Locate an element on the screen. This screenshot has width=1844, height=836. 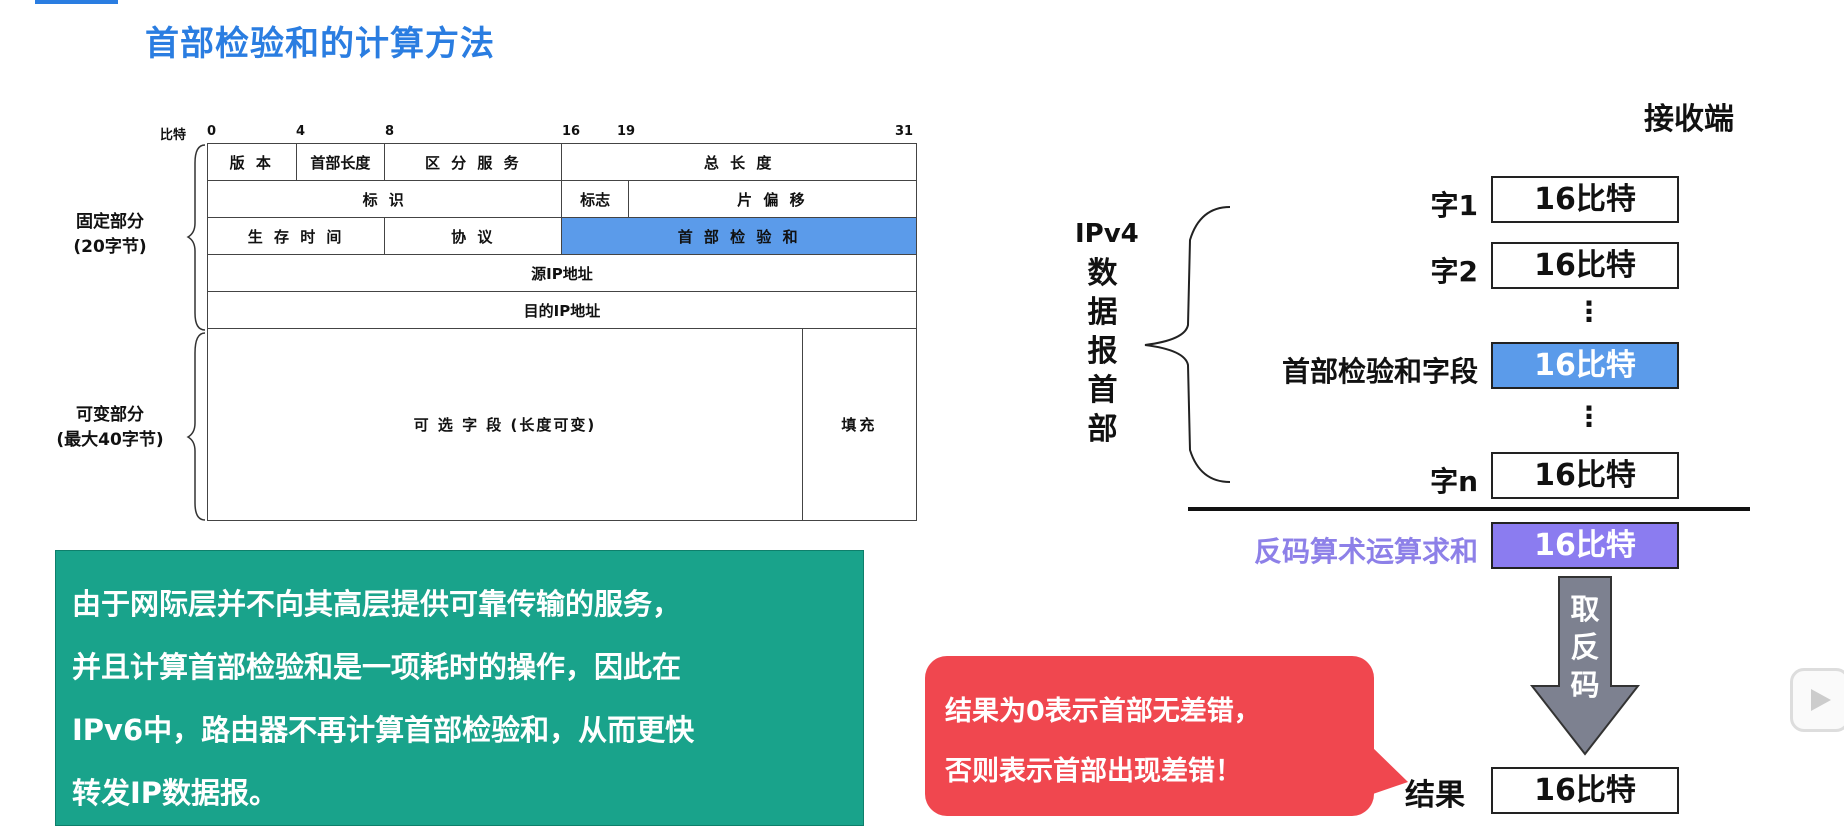
receiver-title: 接收端 is located at coordinates (1689, 119).